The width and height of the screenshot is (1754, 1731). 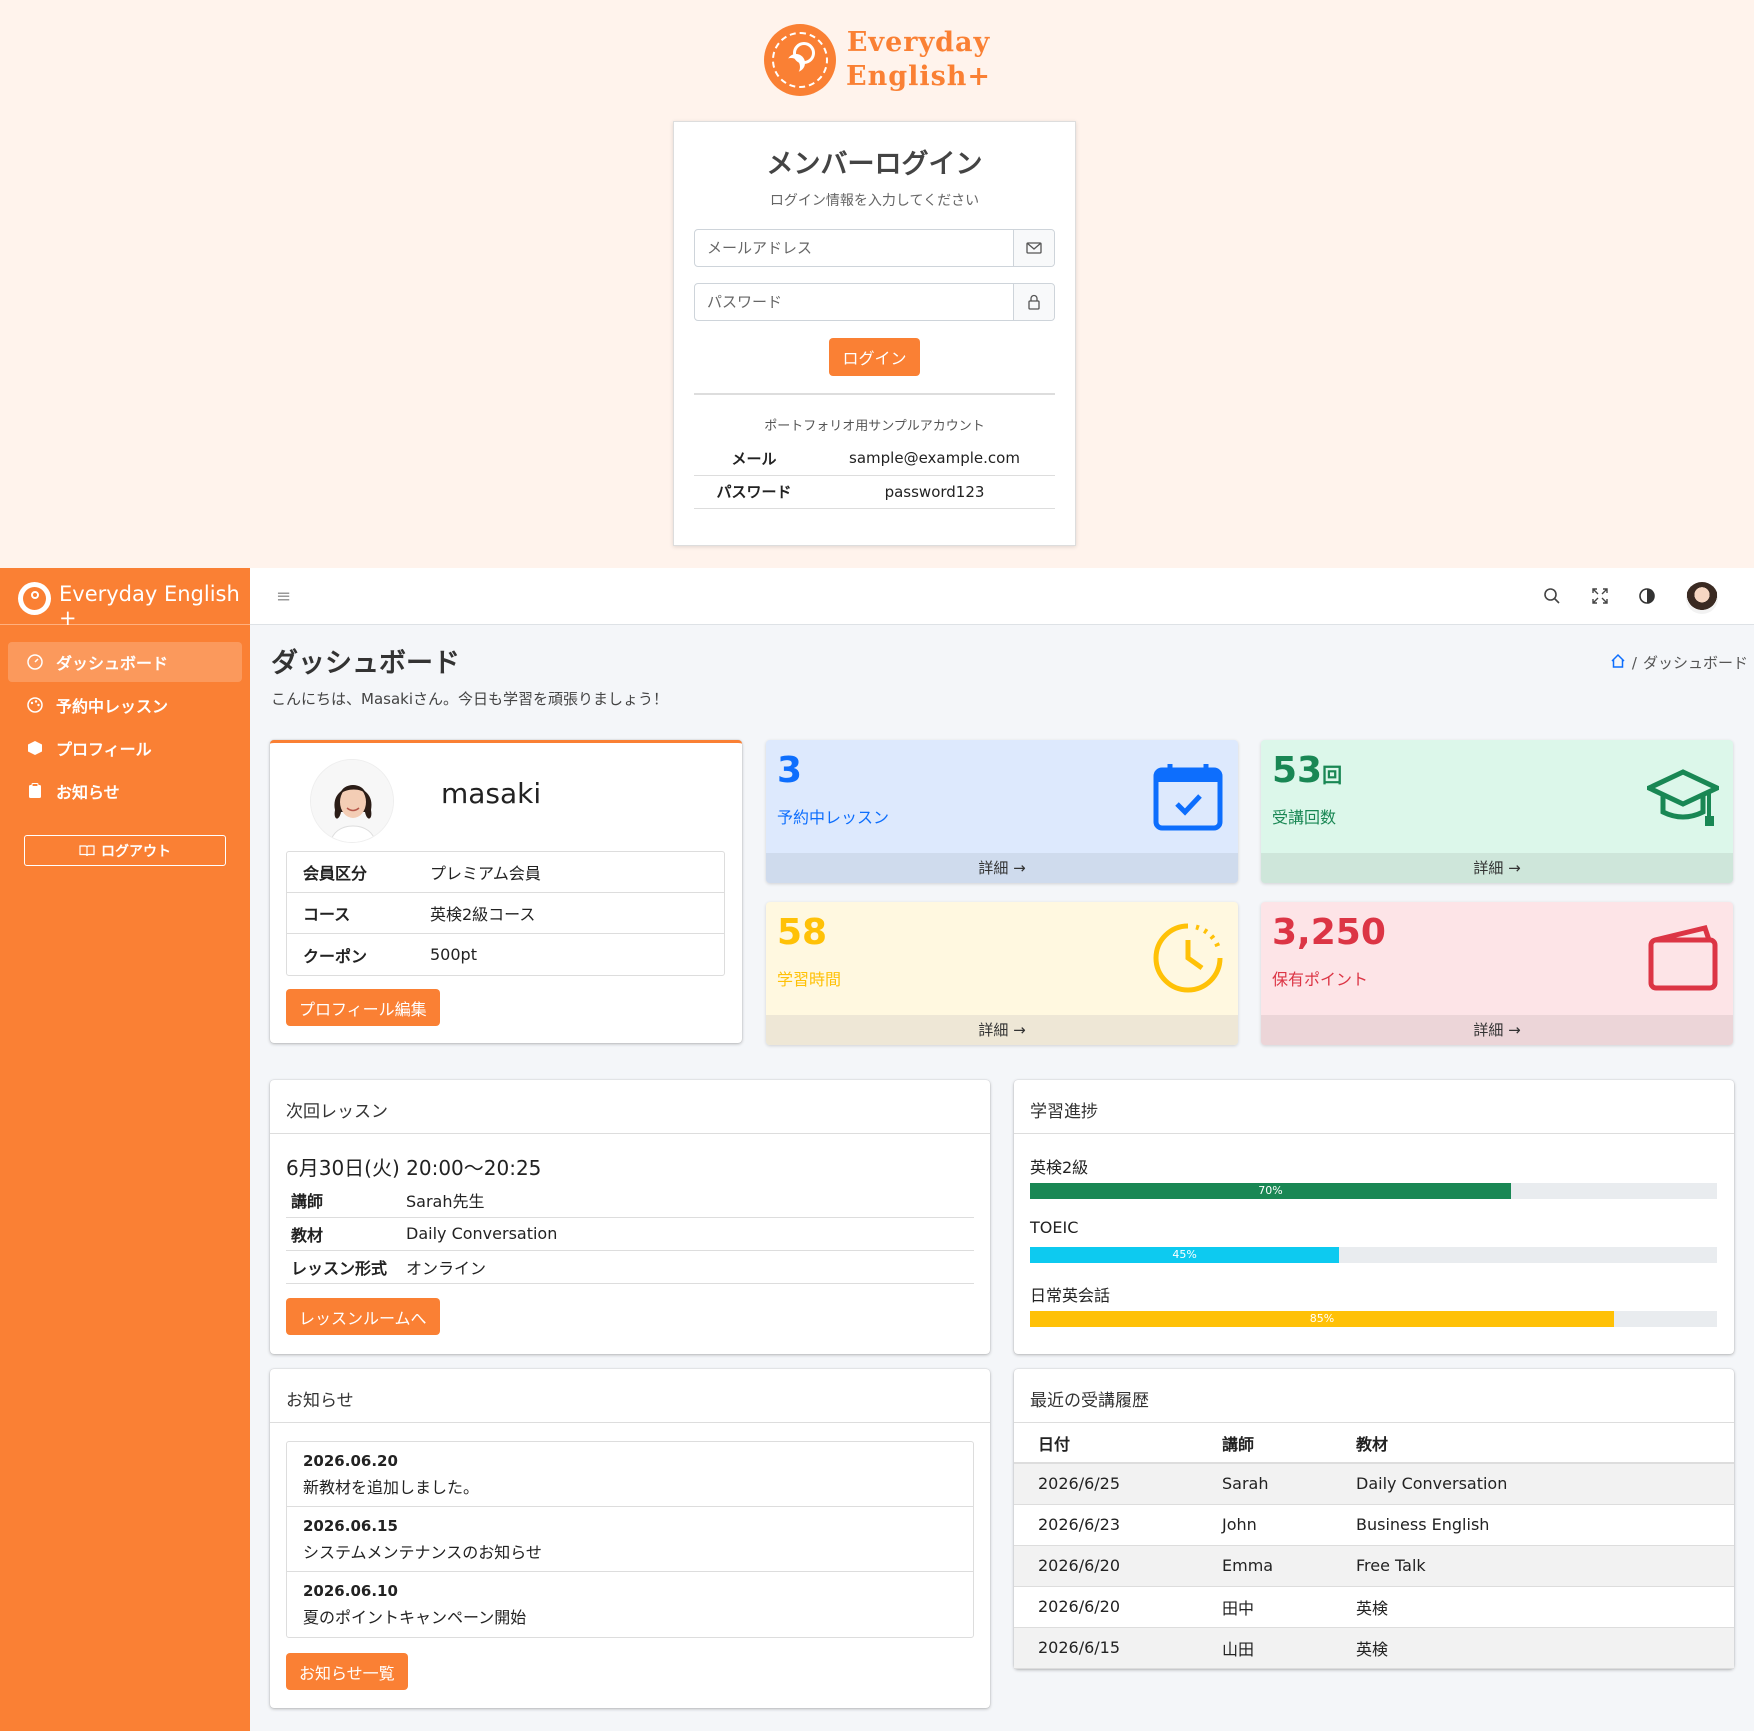 I want to click on lesson-key: 講師, so click(x=346, y=1201).